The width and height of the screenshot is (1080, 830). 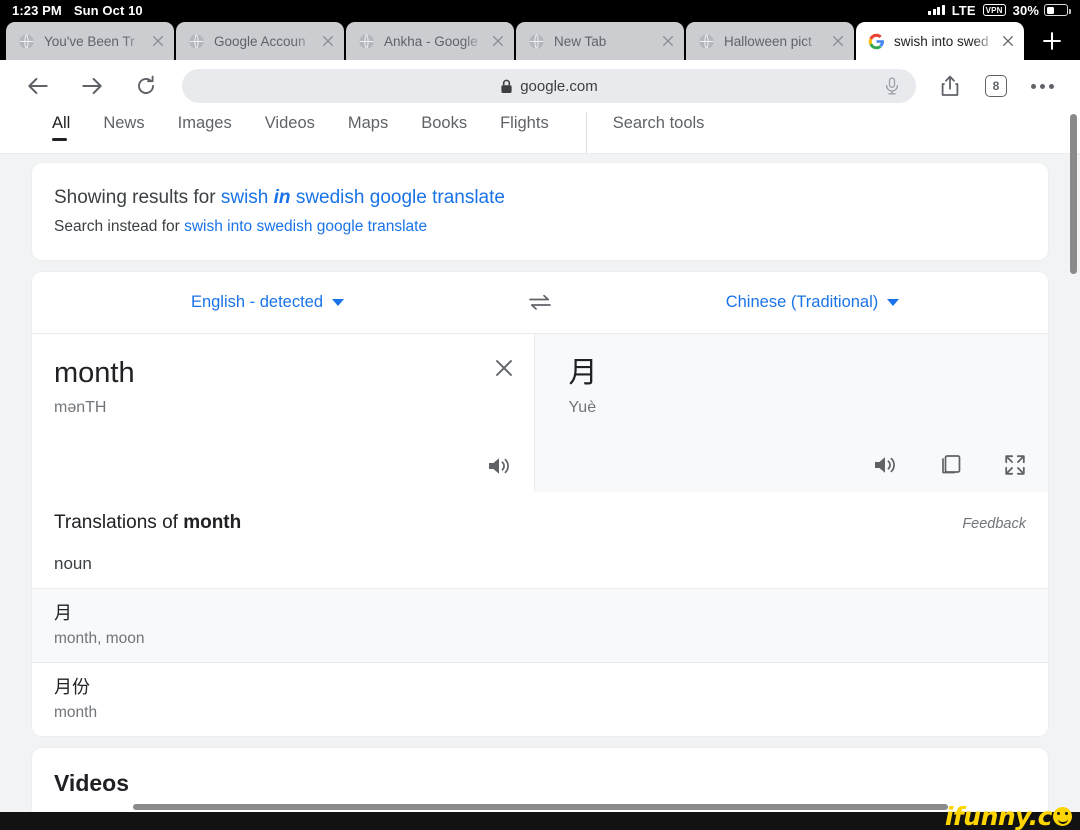 I want to click on address-bar: google.com, so click(x=549, y=86).